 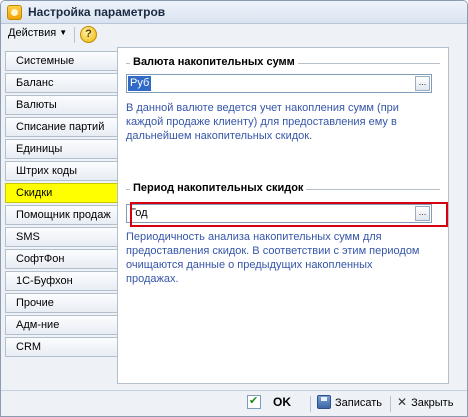 I want to click on close-button: ✕ Закрыть, so click(x=425, y=404).